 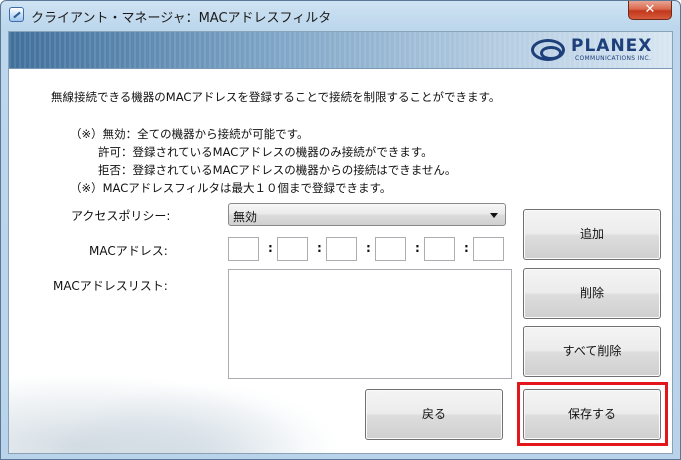 I want to click on header-banner: PLANEX COMMUNICATIONS INC., so click(x=340, y=50).